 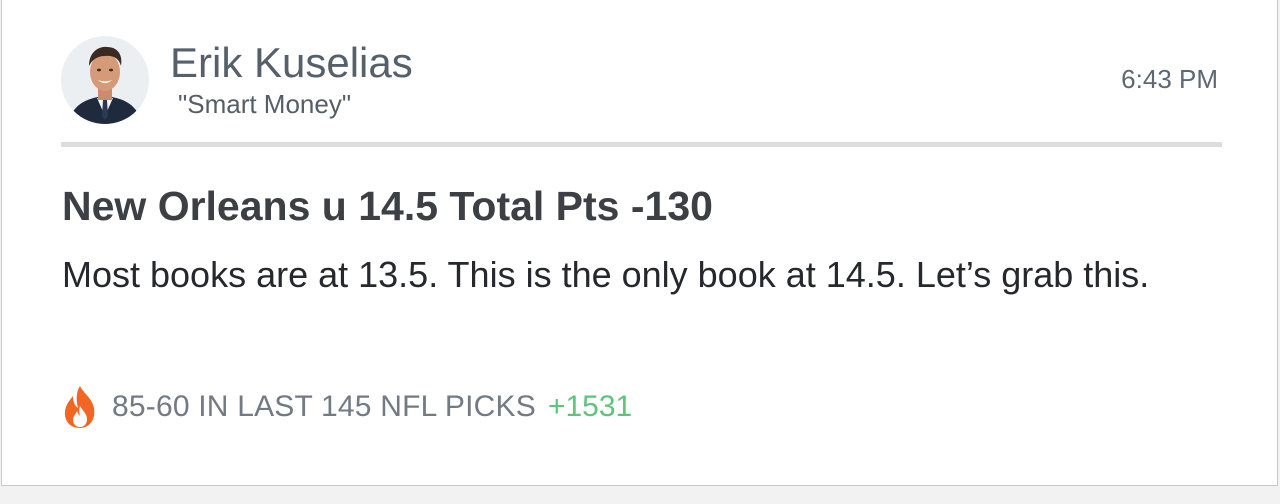 What do you see at coordinates (387, 206) in the screenshot?
I see `pick-title: New Orleans u 14.5 Total Pts -130` at bounding box center [387, 206].